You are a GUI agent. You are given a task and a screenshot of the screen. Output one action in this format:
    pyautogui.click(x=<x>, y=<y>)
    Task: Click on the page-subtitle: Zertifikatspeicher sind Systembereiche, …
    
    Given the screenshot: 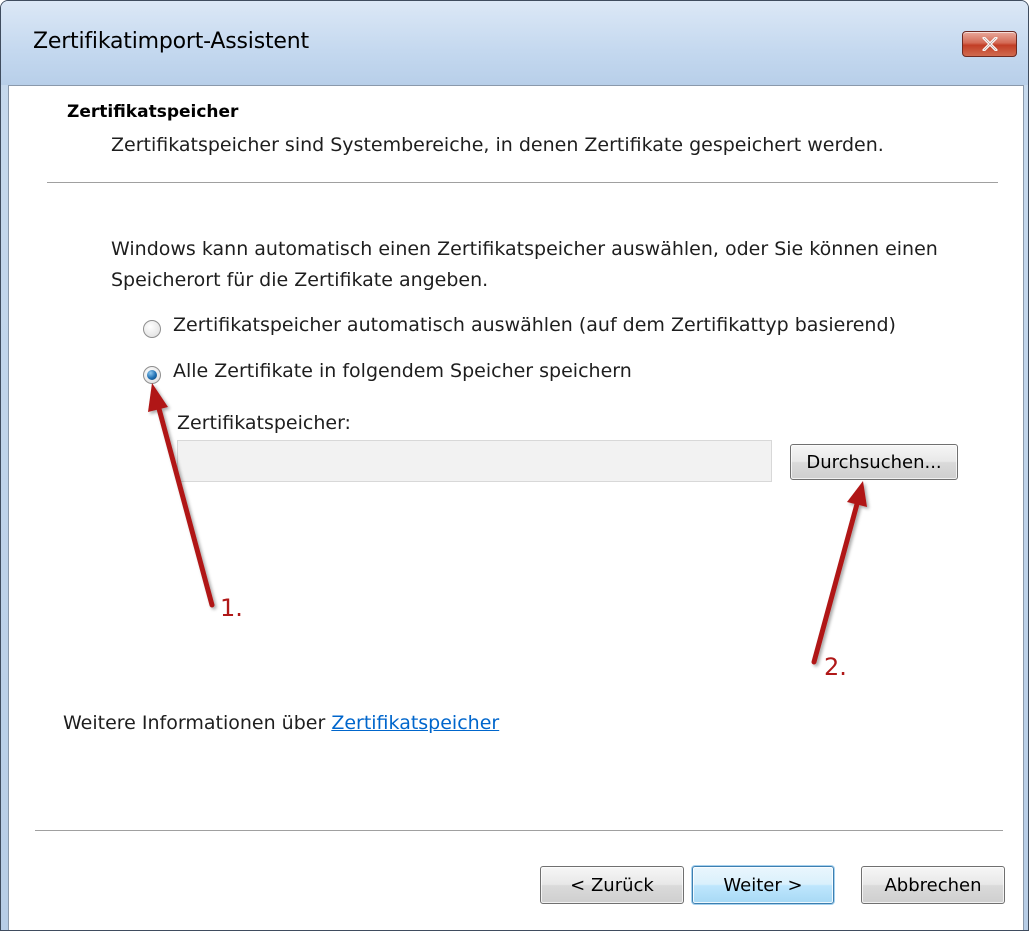 What is the action you would take?
    pyautogui.click(x=497, y=145)
    